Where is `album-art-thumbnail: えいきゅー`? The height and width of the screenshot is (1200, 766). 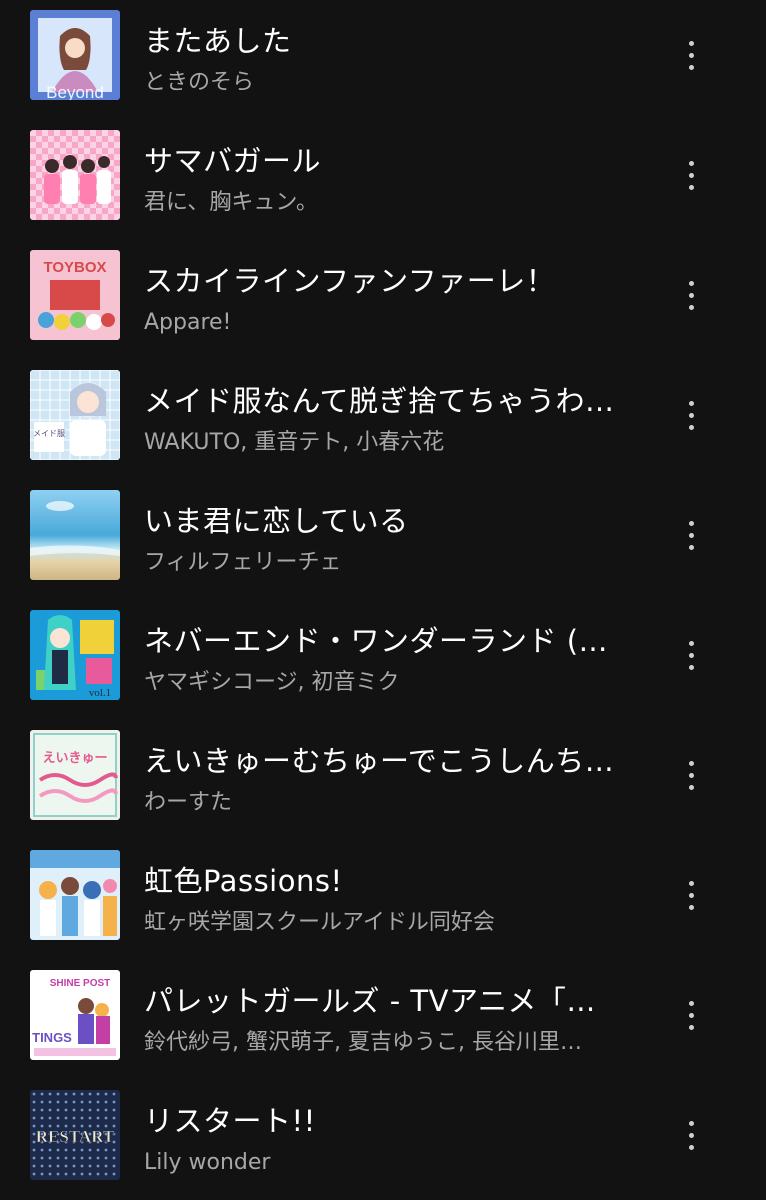 album-art-thumbnail: えいきゅー is located at coordinates (75, 775).